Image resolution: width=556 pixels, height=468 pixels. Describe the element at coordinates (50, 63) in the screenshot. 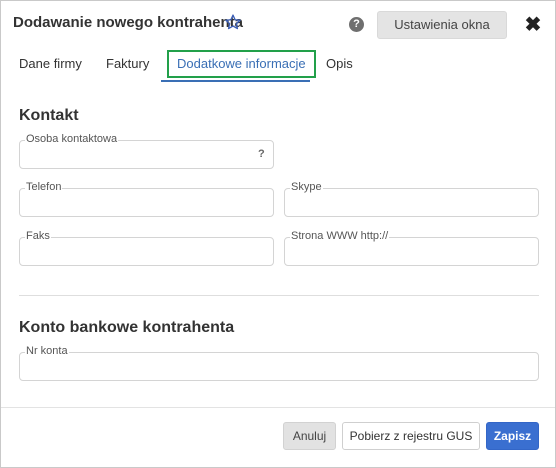

I see `tab-company-data: Dane firmy` at that location.